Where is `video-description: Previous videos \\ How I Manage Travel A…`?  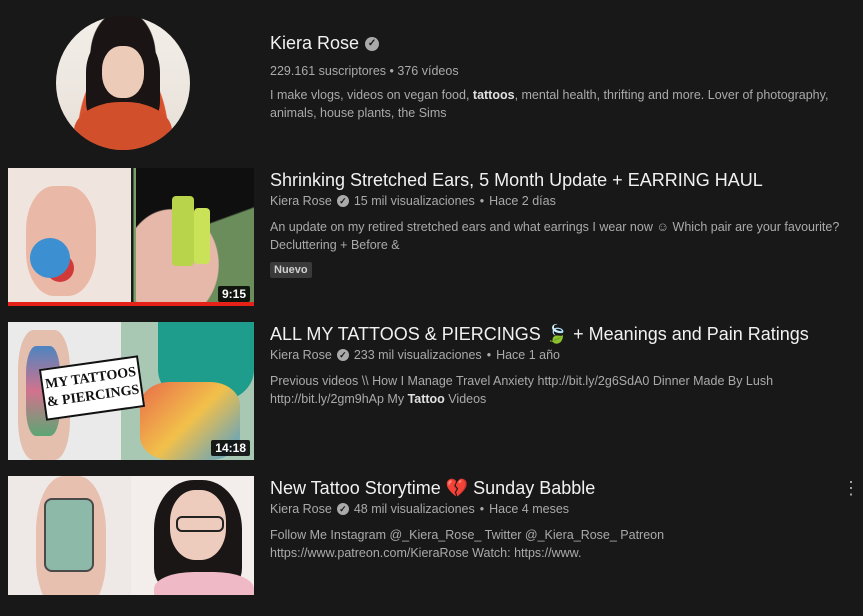 video-description: Previous videos \\ How I Manage Travel A… is located at coordinates (564, 390).